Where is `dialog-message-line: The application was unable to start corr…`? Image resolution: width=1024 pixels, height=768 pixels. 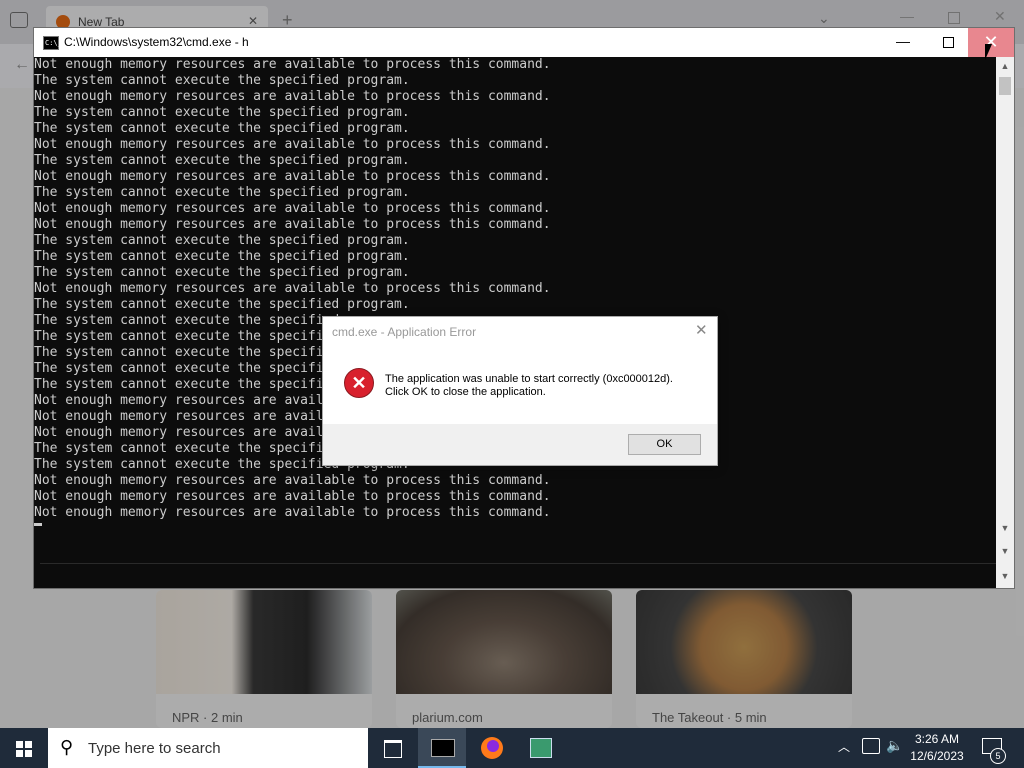
dialog-message-line: The application was unable to start corr… is located at coordinates (529, 379).